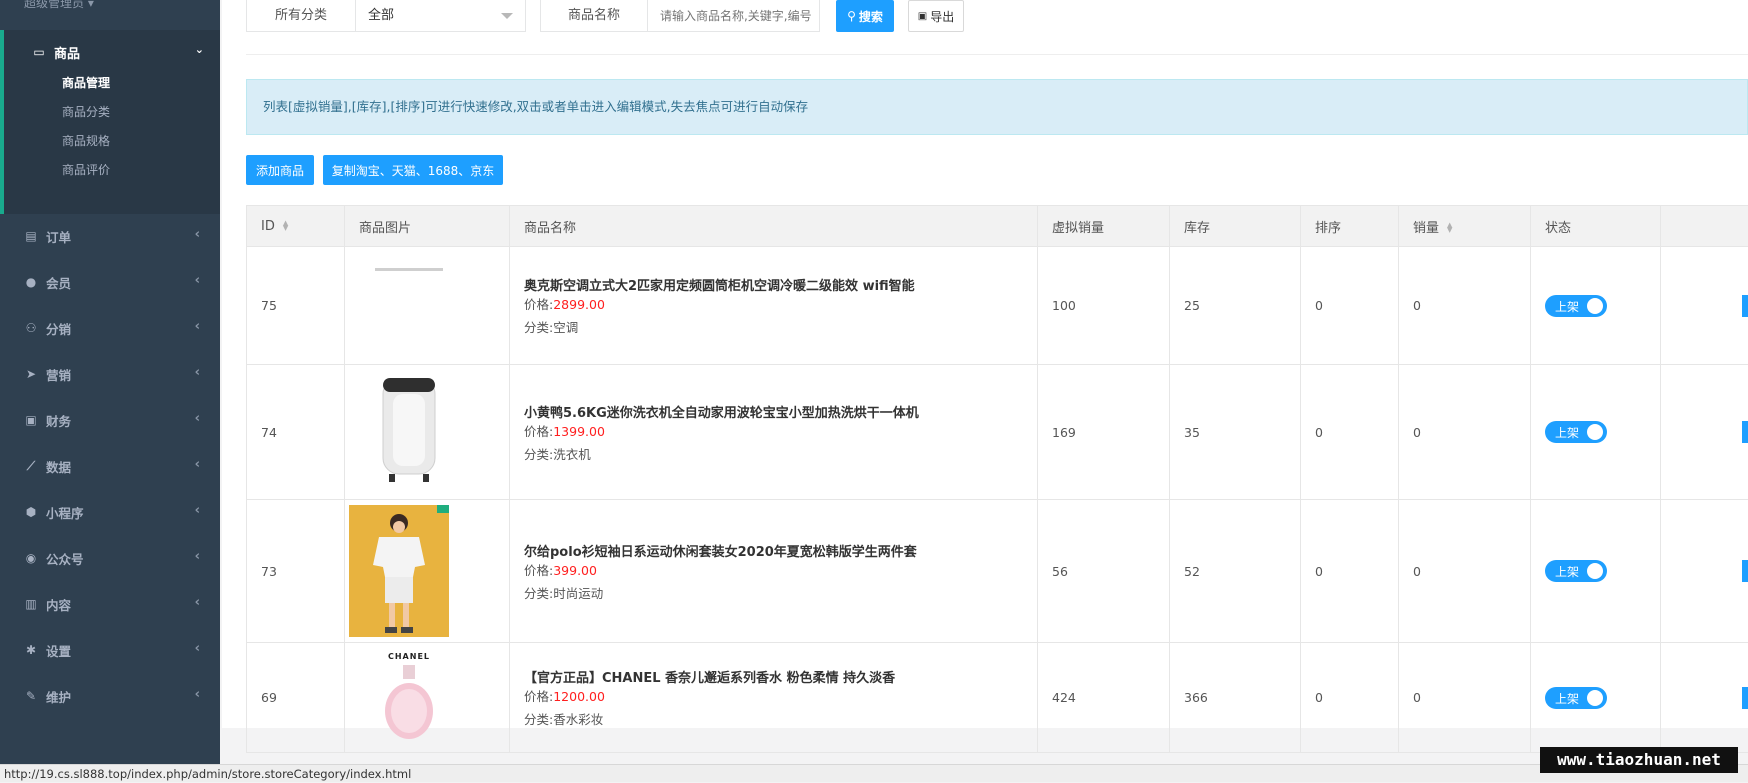 The image size is (1748, 783). What do you see at coordinates (578, 719) in the screenshot?
I see `product-category: 香水彩妆` at bounding box center [578, 719].